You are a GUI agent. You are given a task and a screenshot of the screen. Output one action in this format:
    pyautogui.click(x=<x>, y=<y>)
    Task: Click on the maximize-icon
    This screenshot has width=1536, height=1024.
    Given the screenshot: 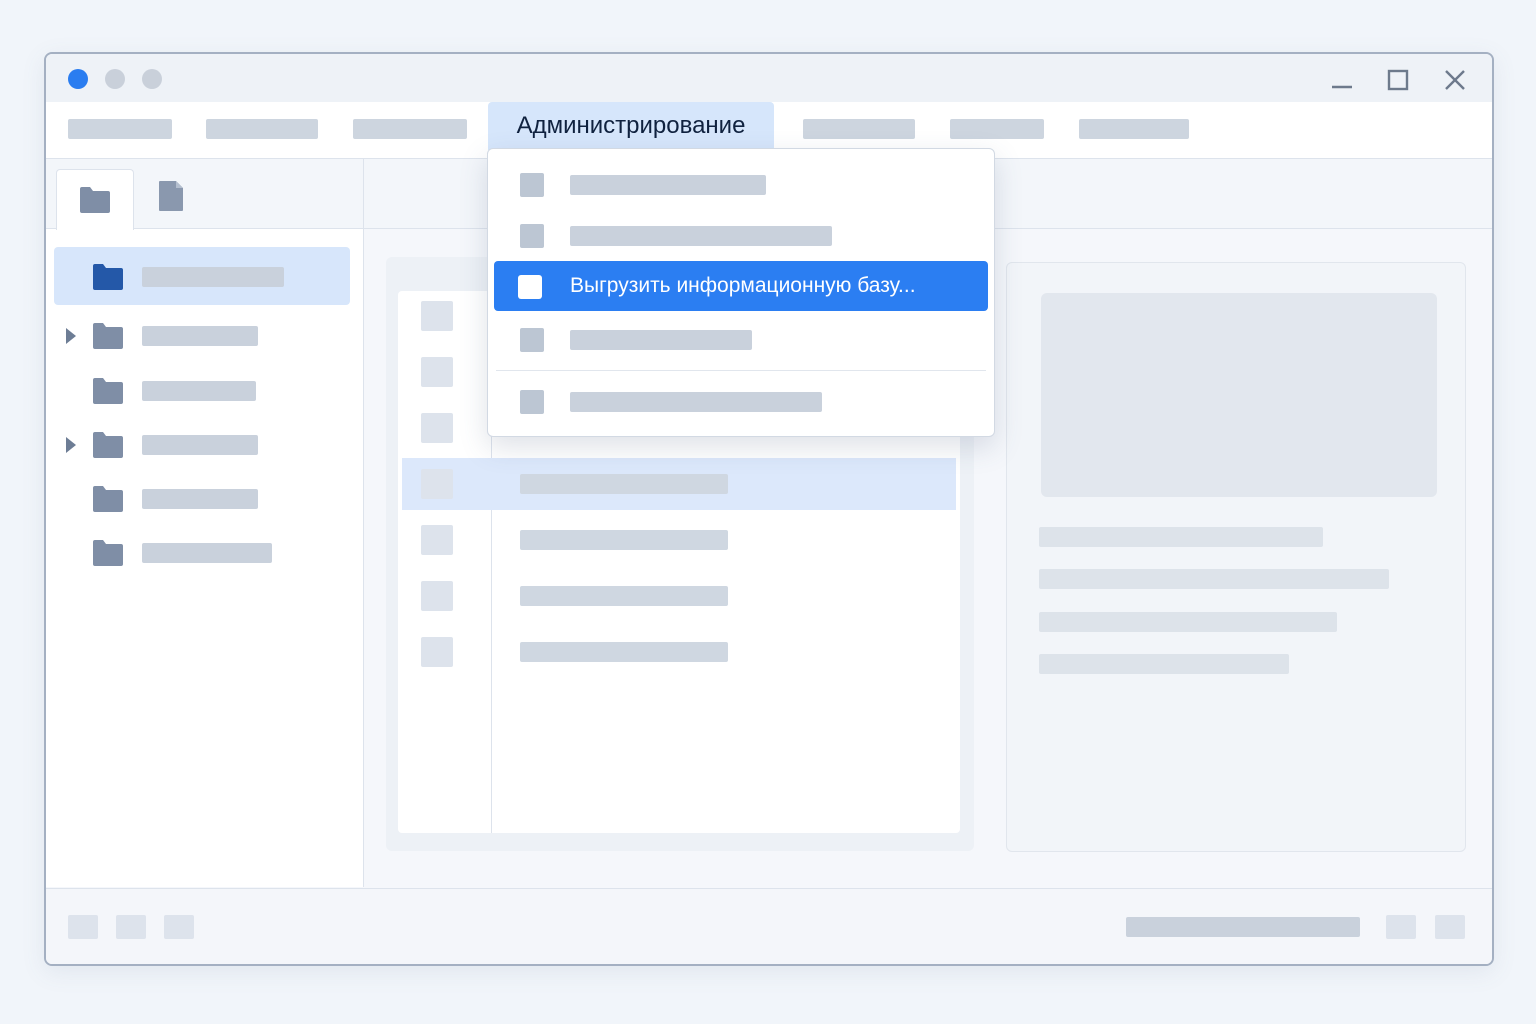 What is the action you would take?
    pyautogui.click(x=1398, y=80)
    